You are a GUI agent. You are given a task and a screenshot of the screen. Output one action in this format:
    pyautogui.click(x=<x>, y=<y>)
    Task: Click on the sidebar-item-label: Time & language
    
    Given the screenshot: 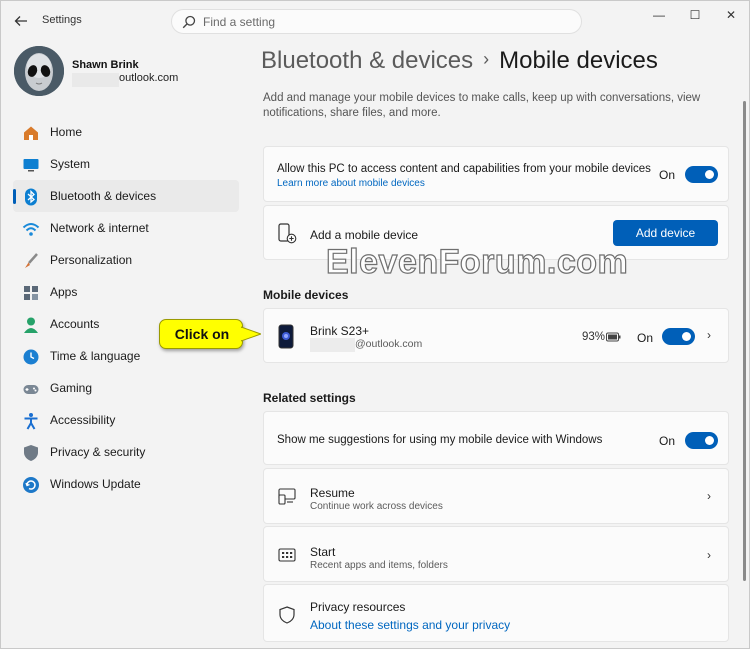 What is the action you would take?
    pyautogui.click(x=95, y=356)
    